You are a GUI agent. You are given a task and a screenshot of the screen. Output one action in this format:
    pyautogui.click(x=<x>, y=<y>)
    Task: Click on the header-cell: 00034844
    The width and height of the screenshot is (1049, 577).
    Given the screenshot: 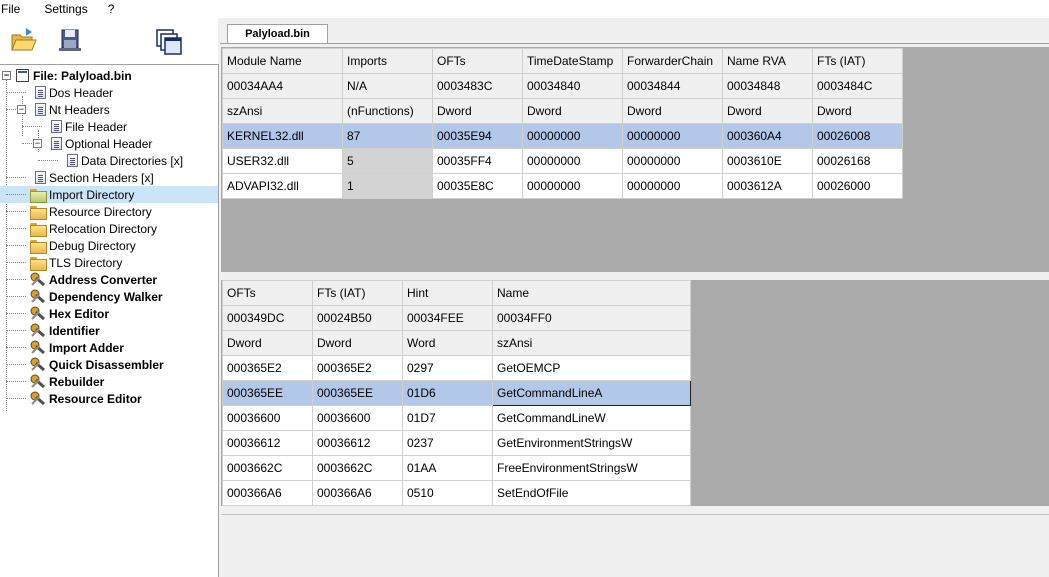 What is the action you would take?
    pyautogui.click(x=672, y=86)
    